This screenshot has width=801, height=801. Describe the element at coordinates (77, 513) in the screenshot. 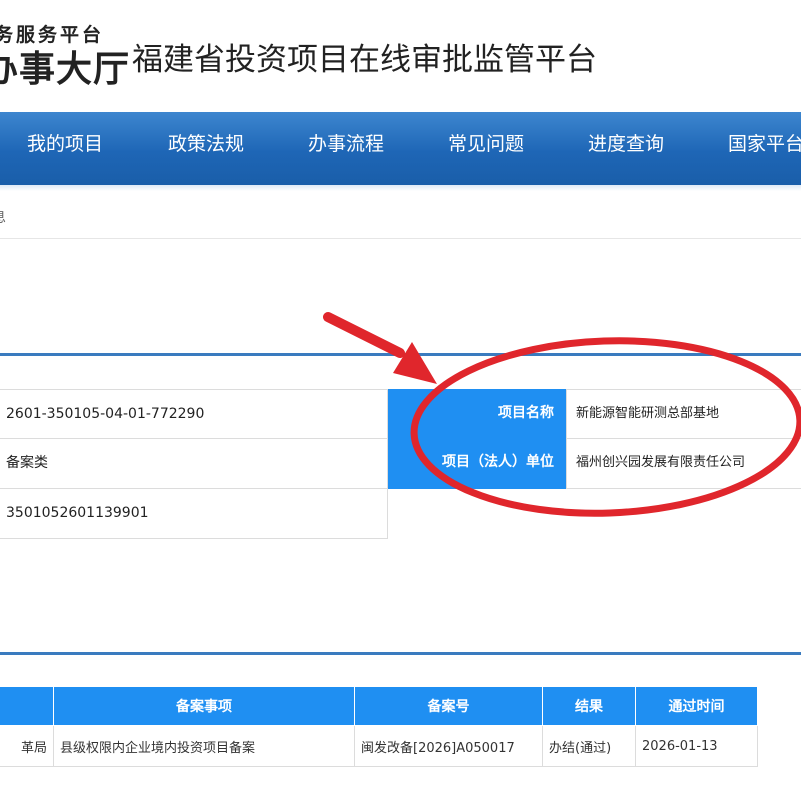

I see `record-number: 3501052601139901` at that location.